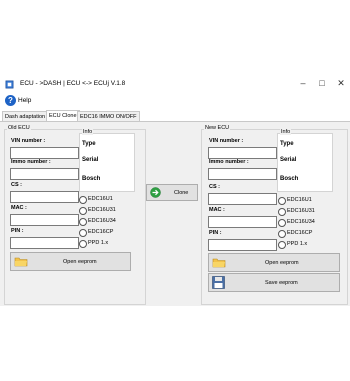 This screenshot has width=350, height=381. Describe the element at coordinates (44, 174) in the screenshot. I see `old-immo-field` at that location.